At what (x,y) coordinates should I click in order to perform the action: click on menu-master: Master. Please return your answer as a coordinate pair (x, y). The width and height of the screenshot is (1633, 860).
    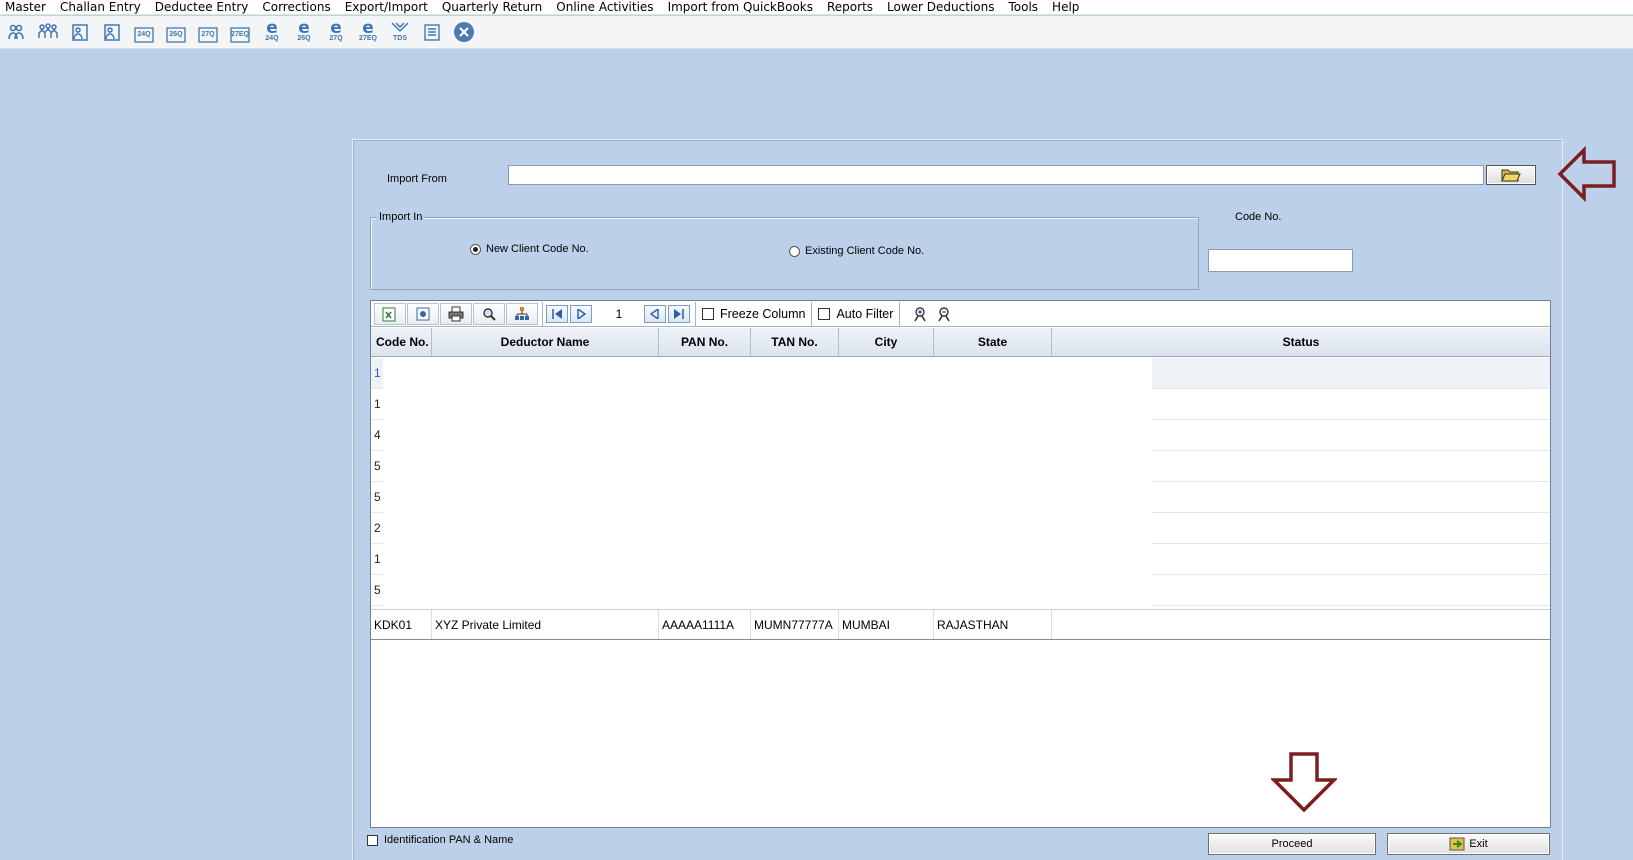
    Looking at the image, I should click on (26, 7).